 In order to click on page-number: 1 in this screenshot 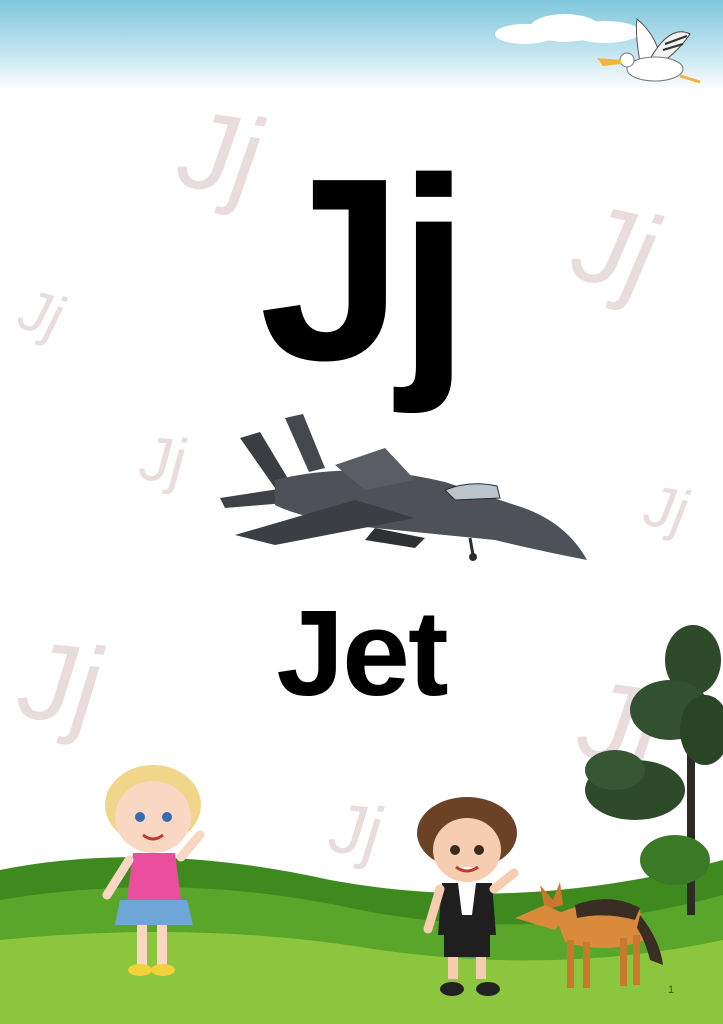, I will do `click(671, 990)`.